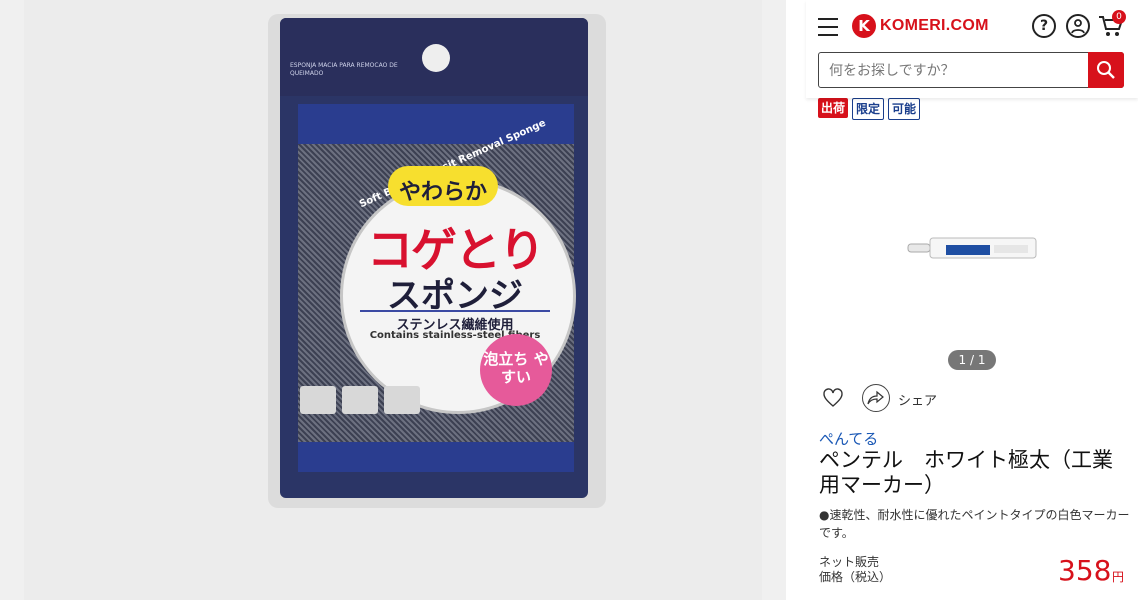 Image resolution: width=1138 pixels, height=600 pixels. What do you see at coordinates (1118, 577) in the screenshot?
I see `price-unit: 円` at bounding box center [1118, 577].